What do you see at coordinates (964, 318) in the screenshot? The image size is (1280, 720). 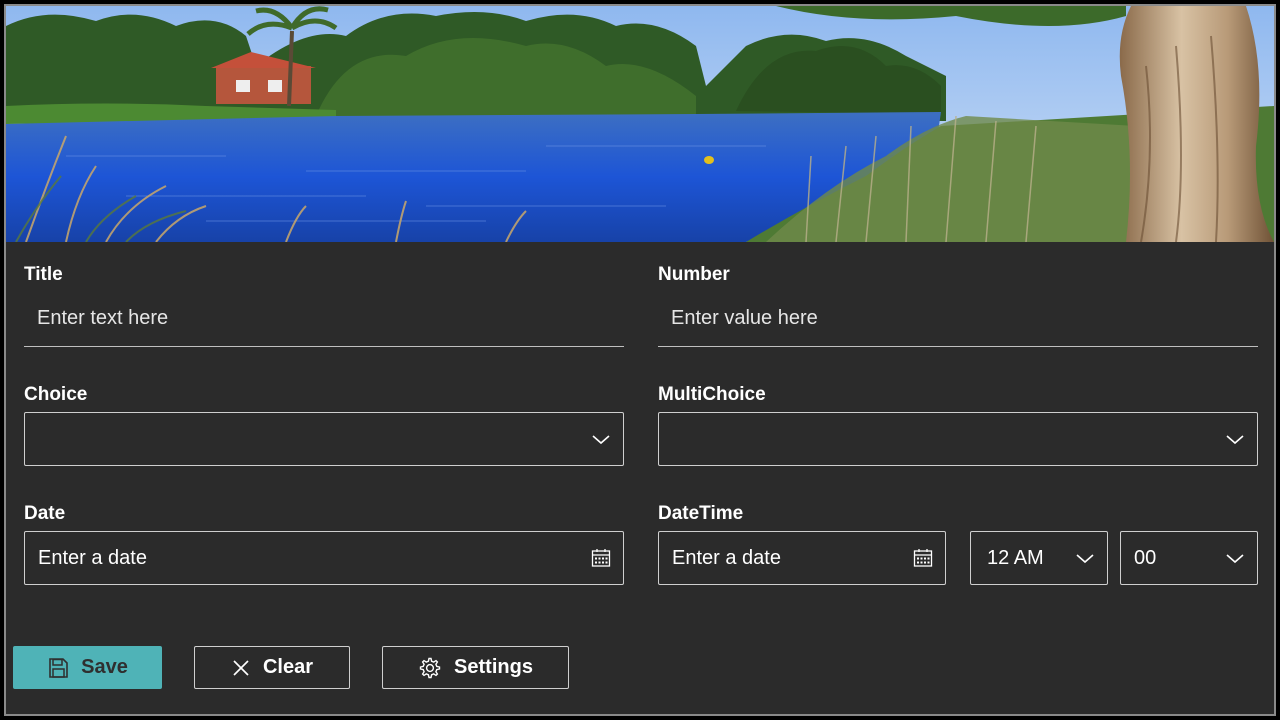 I see `number-input` at bounding box center [964, 318].